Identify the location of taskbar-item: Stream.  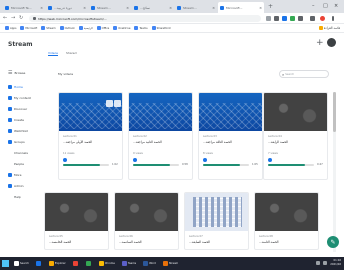
(170, 263).